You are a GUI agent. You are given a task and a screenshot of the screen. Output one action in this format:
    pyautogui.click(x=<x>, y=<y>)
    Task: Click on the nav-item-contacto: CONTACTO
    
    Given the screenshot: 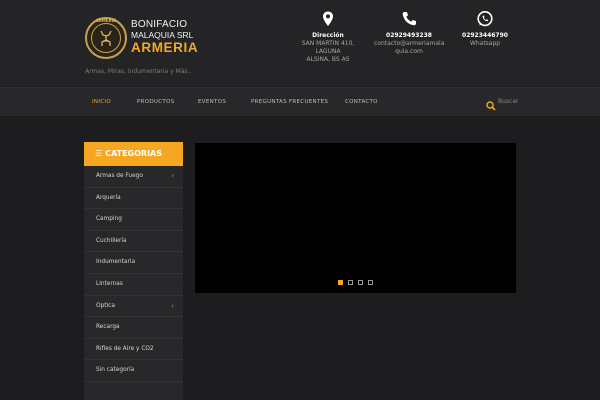 What is the action you would take?
    pyautogui.click(x=361, y=102)
    